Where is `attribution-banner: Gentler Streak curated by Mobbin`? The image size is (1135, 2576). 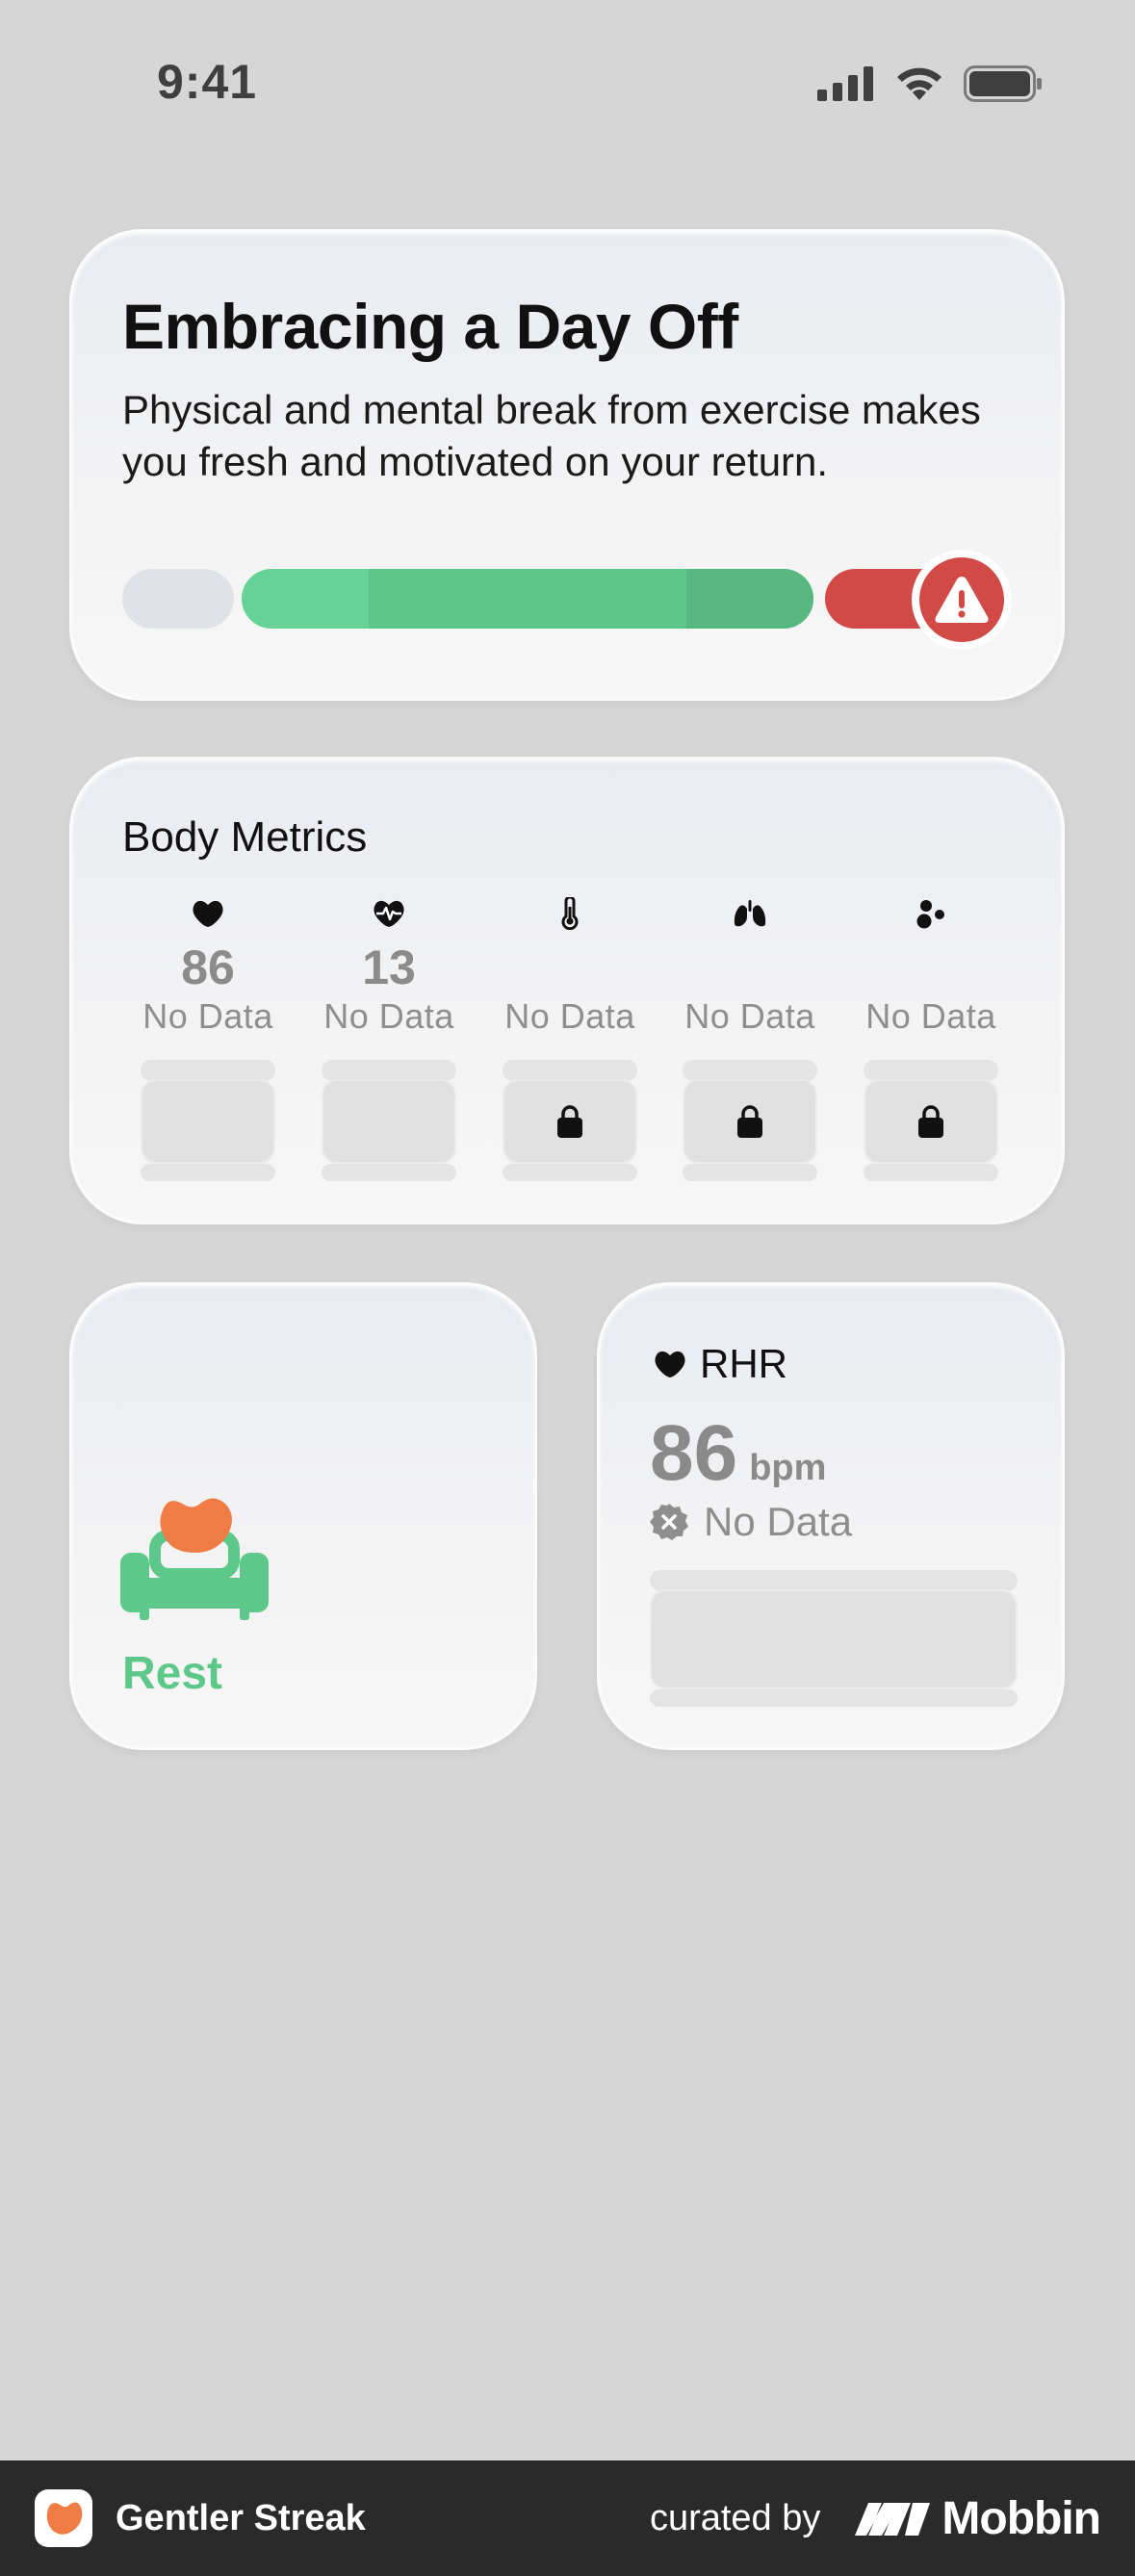
attribution-banner: Gentler Streak curated by Mobbin is located at coordinates (567, 2518).